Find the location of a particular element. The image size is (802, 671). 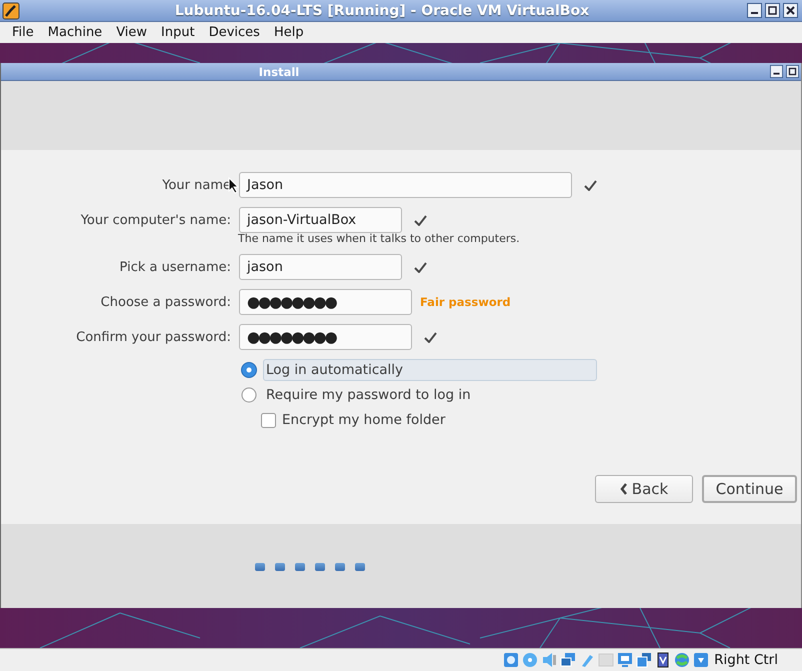

chevron-left-icon is located at coordinates (624, 489).